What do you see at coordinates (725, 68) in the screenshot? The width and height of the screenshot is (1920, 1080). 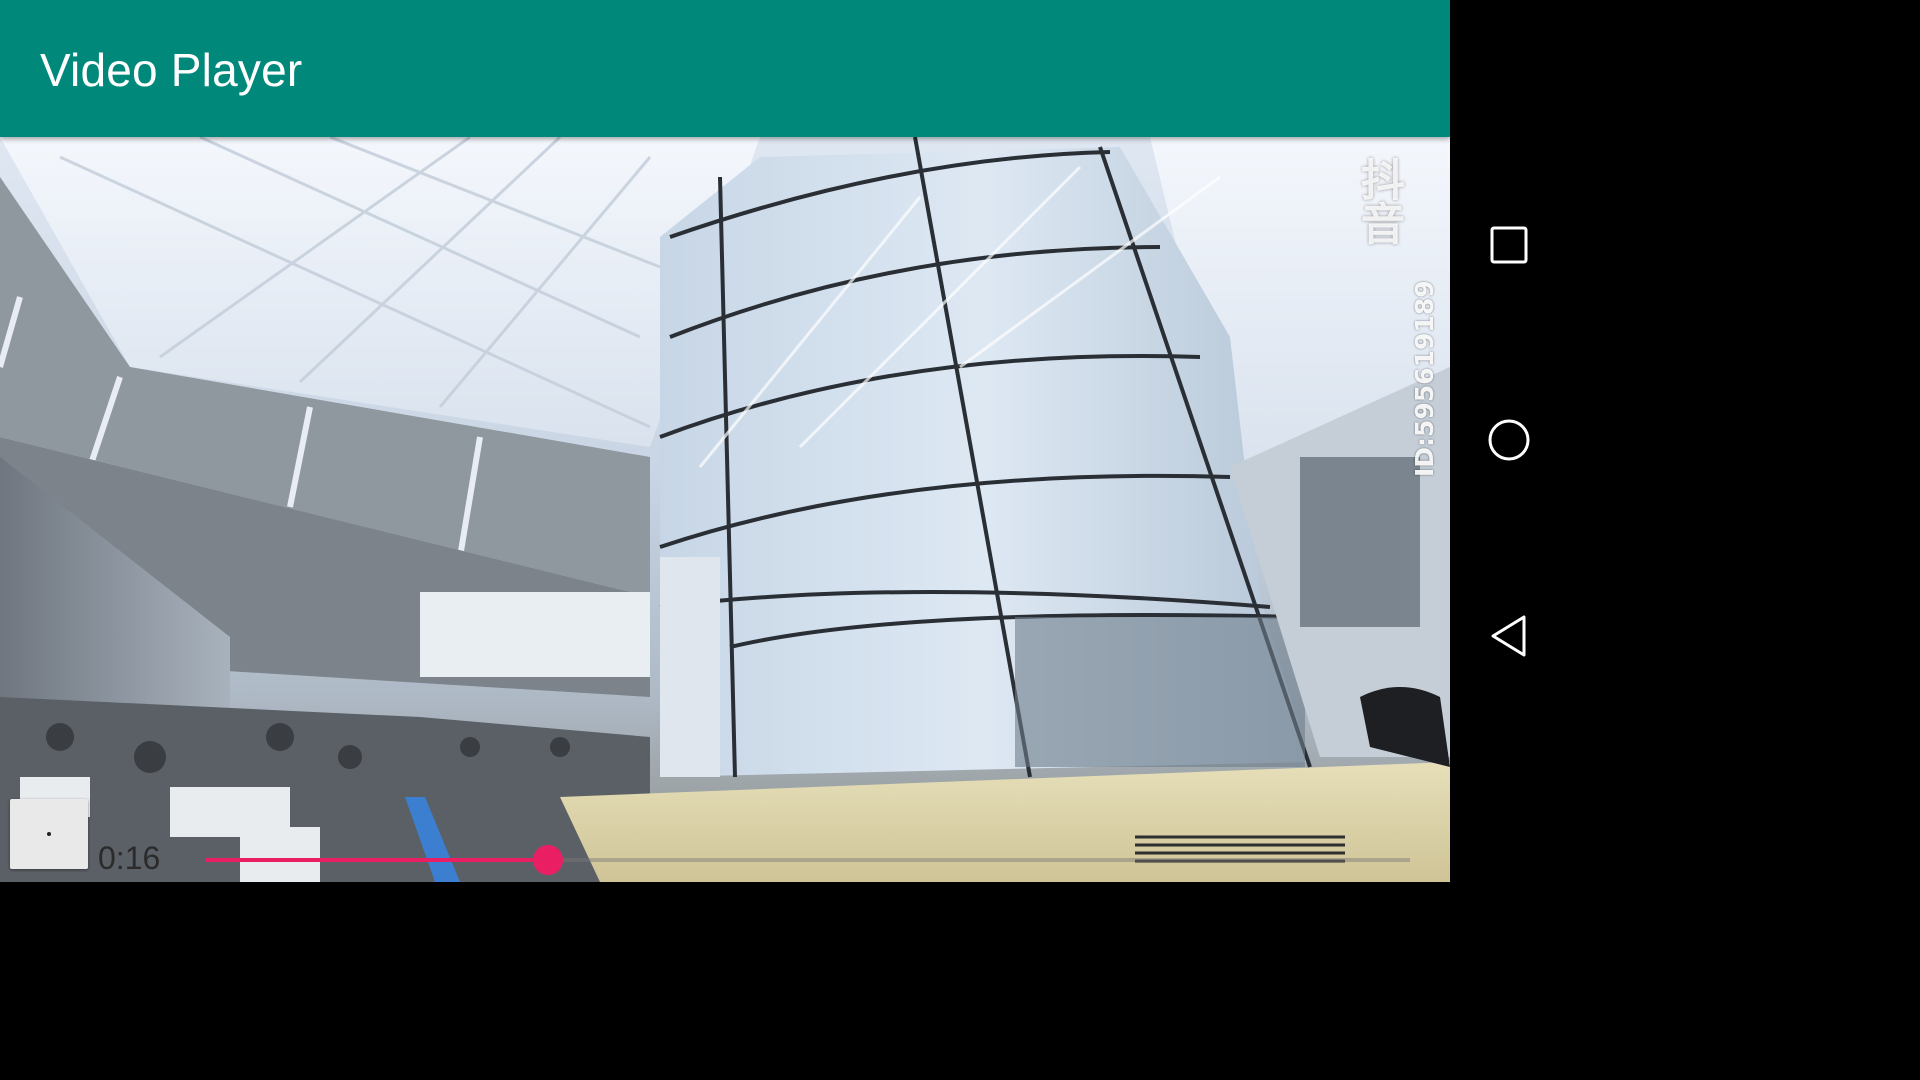 I see `app-bar: Video Player` at bounding box center [725, 68].